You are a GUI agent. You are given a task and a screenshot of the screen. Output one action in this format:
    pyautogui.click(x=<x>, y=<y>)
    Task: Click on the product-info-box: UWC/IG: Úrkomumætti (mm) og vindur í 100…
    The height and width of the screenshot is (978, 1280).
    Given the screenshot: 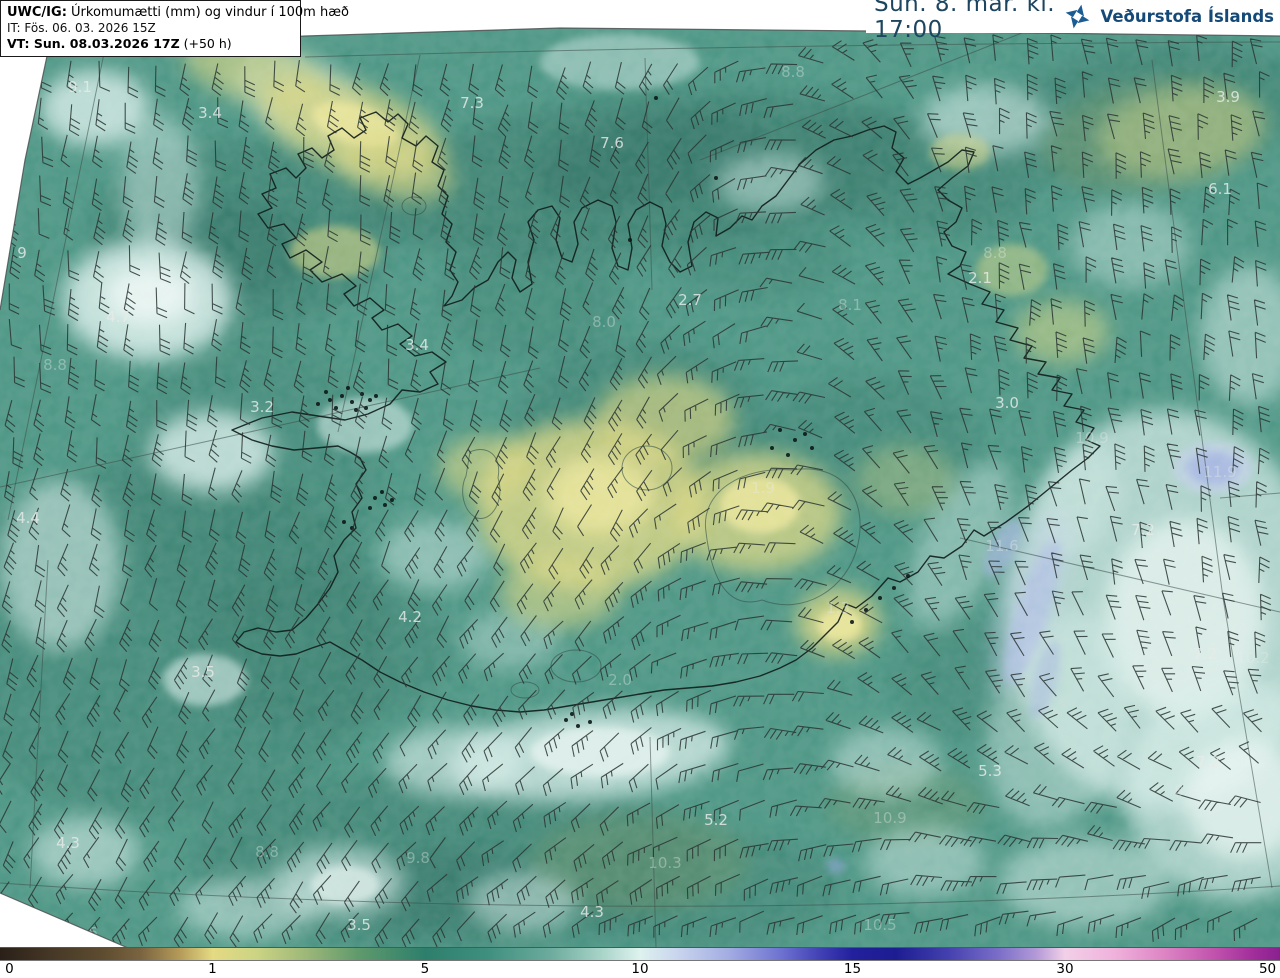 What is the action you would take?
    pyautogui.click(x=174, y=28)
    